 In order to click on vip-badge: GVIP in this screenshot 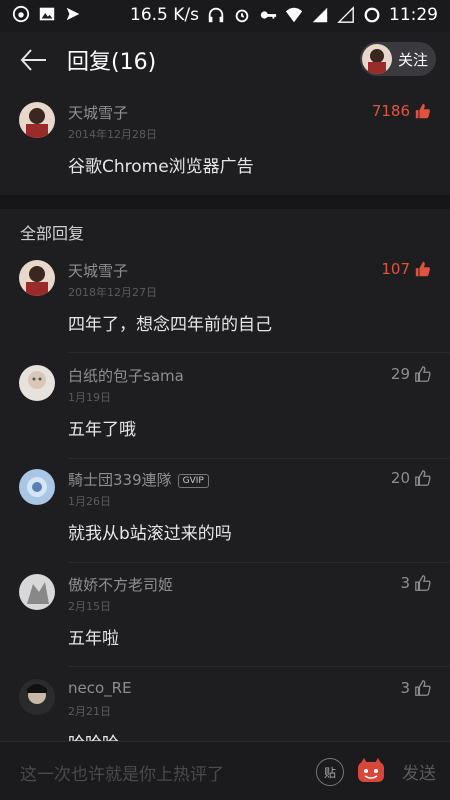, I will do `click(193, 480)`.